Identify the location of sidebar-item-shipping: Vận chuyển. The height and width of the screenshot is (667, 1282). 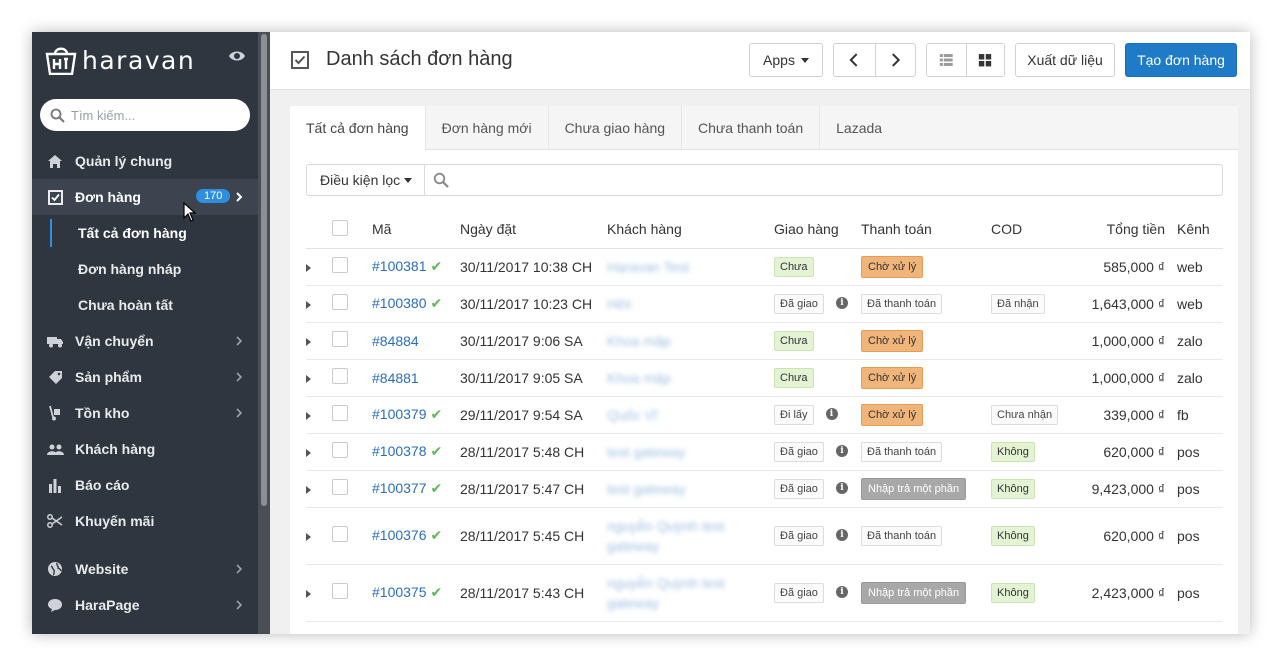
(145, 341).